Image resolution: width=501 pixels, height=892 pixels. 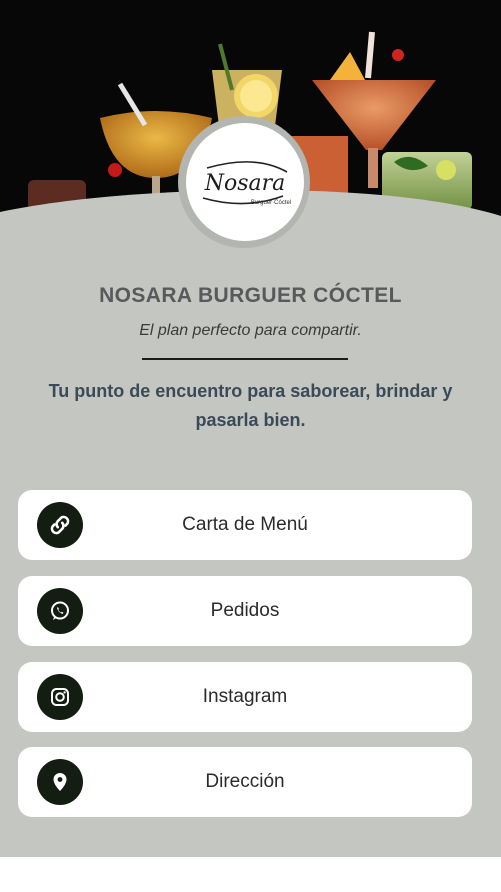 I want to click on address-link-button: Dirección, so click(x=245, y=782).